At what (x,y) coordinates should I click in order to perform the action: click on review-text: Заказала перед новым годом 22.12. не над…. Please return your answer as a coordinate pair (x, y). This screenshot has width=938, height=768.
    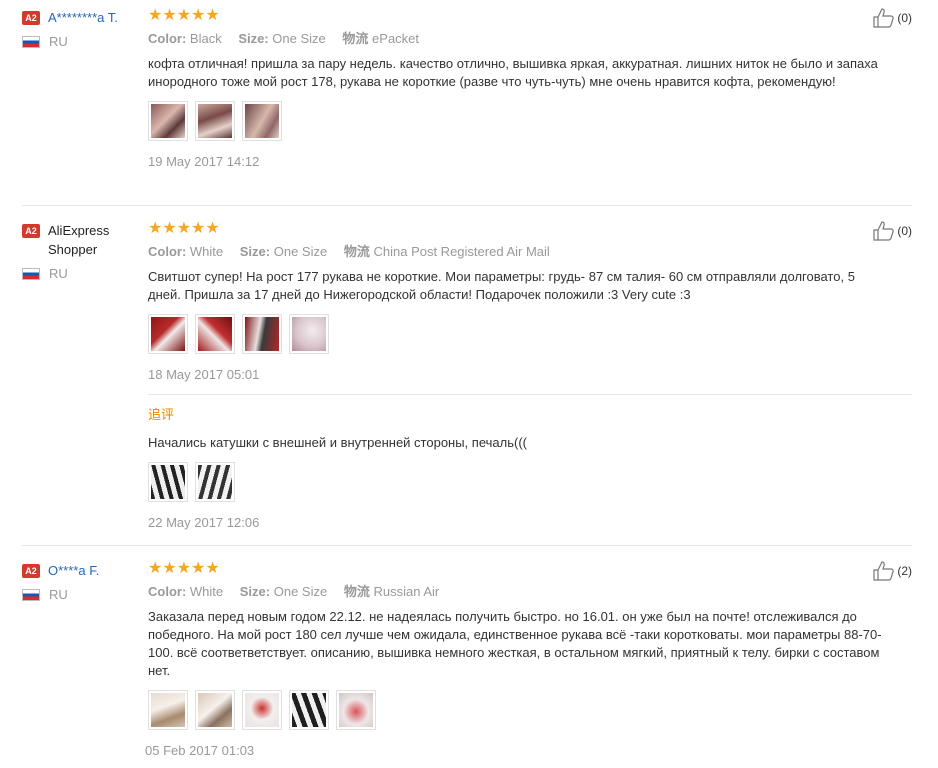
    Looking at the image, I should click on (515, 643).